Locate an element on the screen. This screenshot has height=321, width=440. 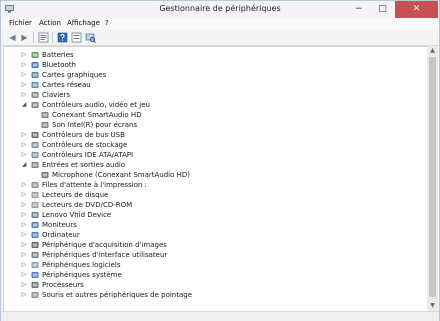
menu-action: Action is located at coordinates (50, 23).